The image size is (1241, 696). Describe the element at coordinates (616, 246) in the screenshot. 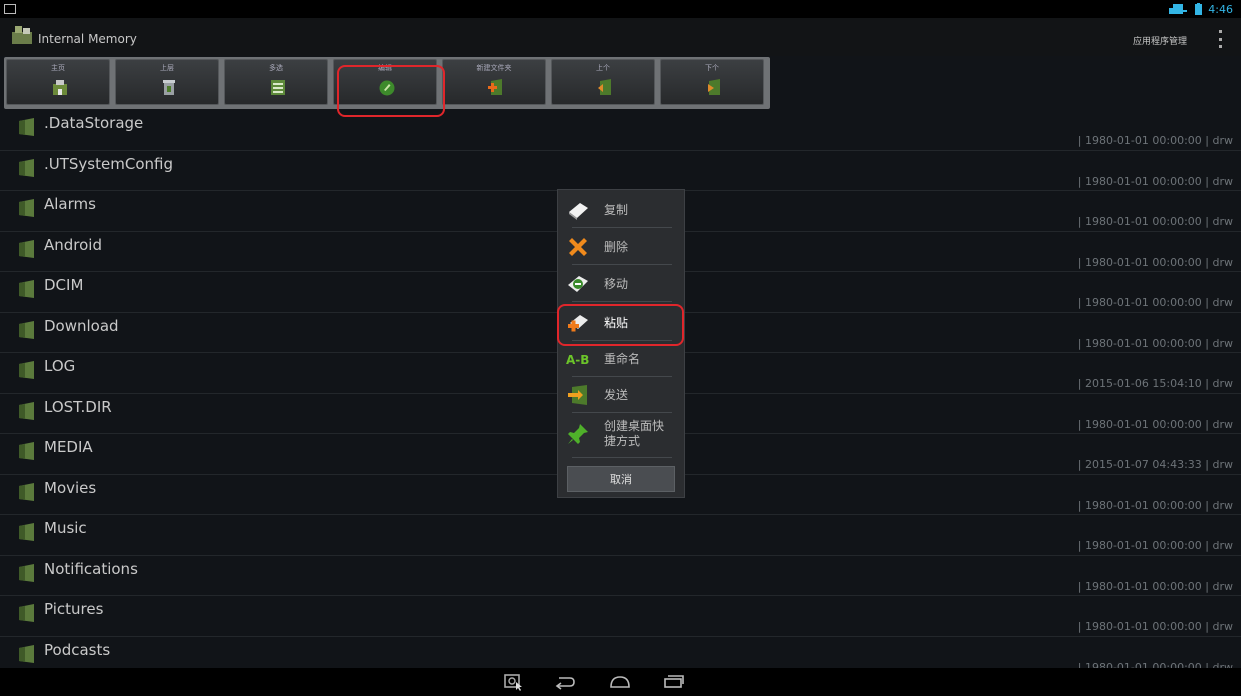

I see `menu-item-label: 删除` at that location.